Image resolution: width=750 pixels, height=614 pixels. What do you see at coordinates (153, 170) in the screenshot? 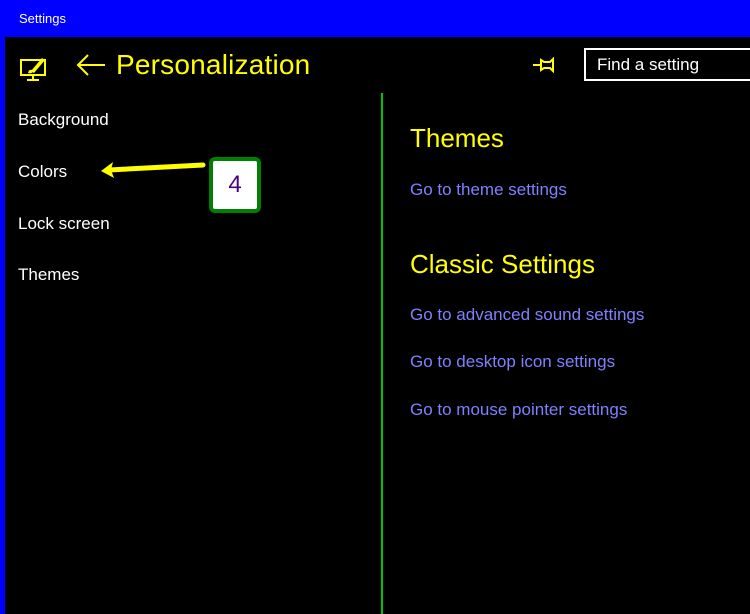
I see `annotation-arrow-icon` at bounding box center [153, 170].